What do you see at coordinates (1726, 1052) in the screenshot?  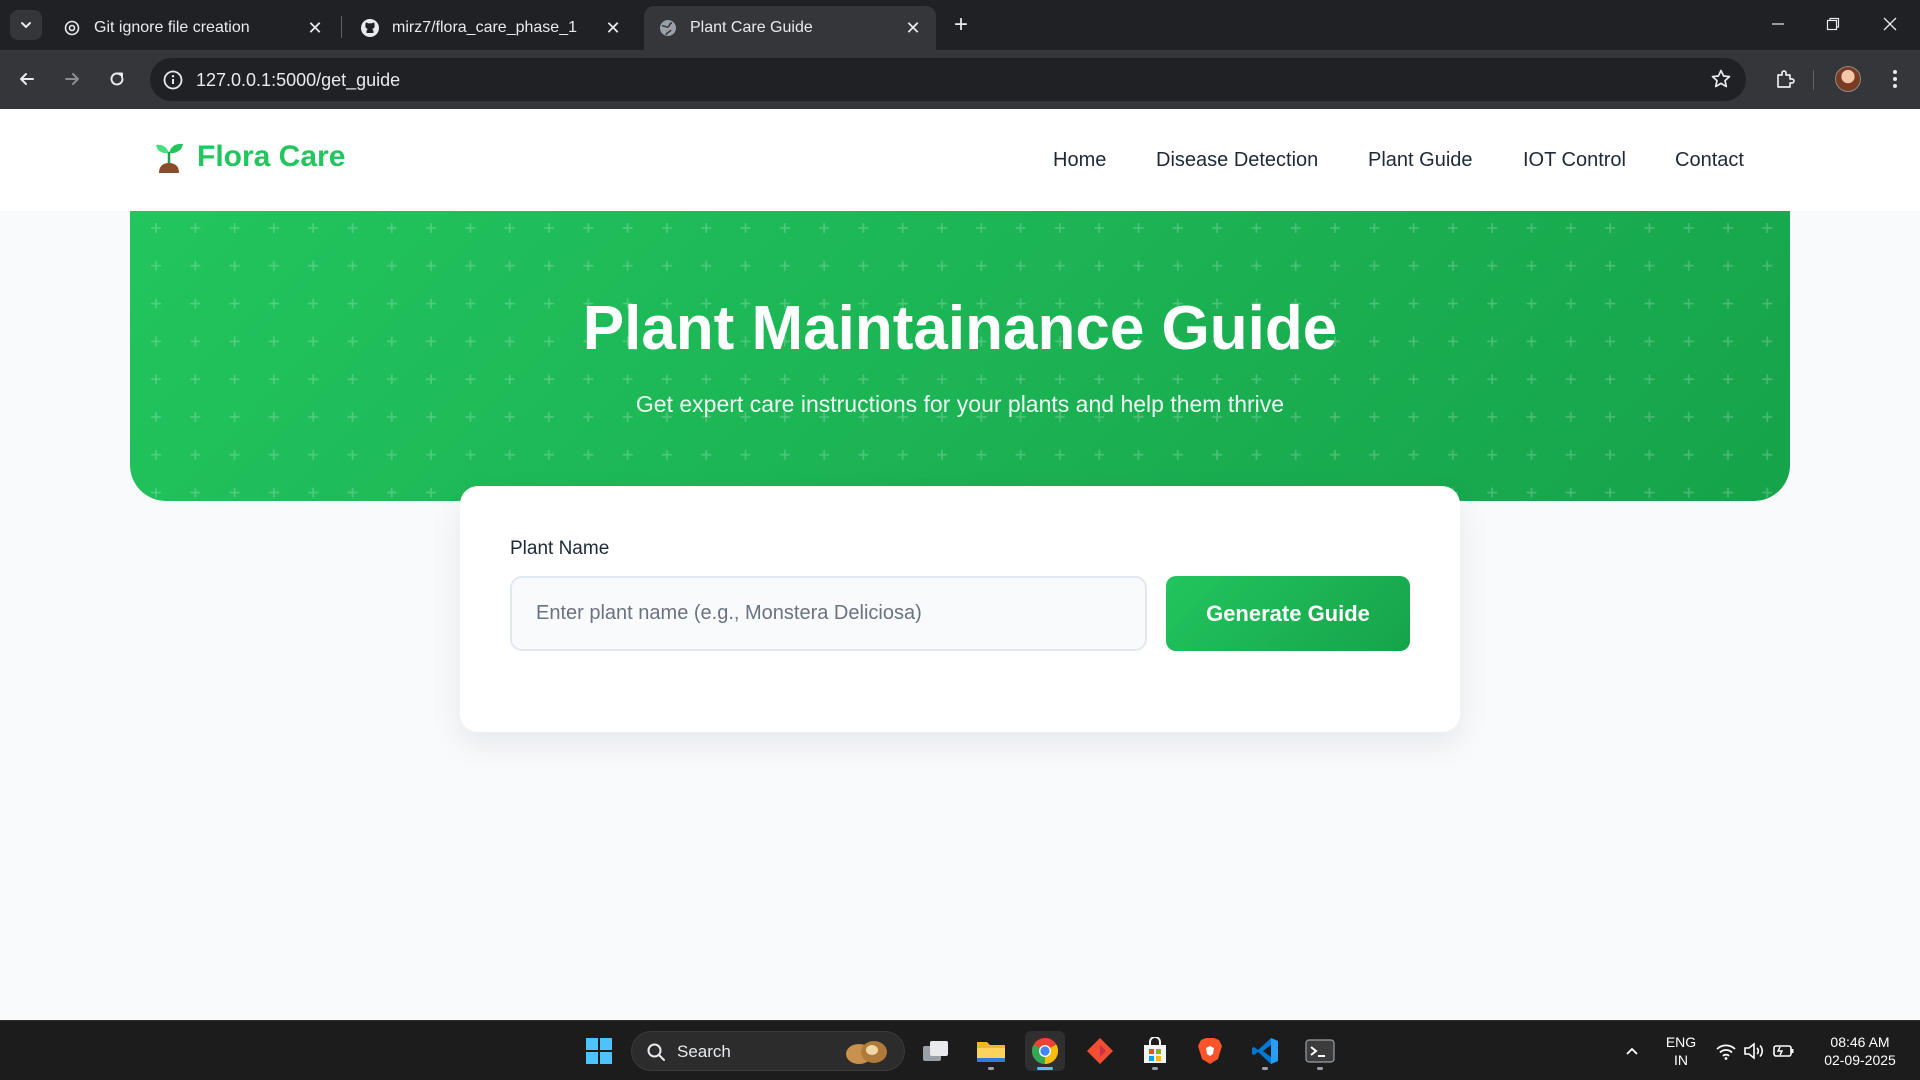 I see `wifi-icon` at bounding box center [1726, 1052].